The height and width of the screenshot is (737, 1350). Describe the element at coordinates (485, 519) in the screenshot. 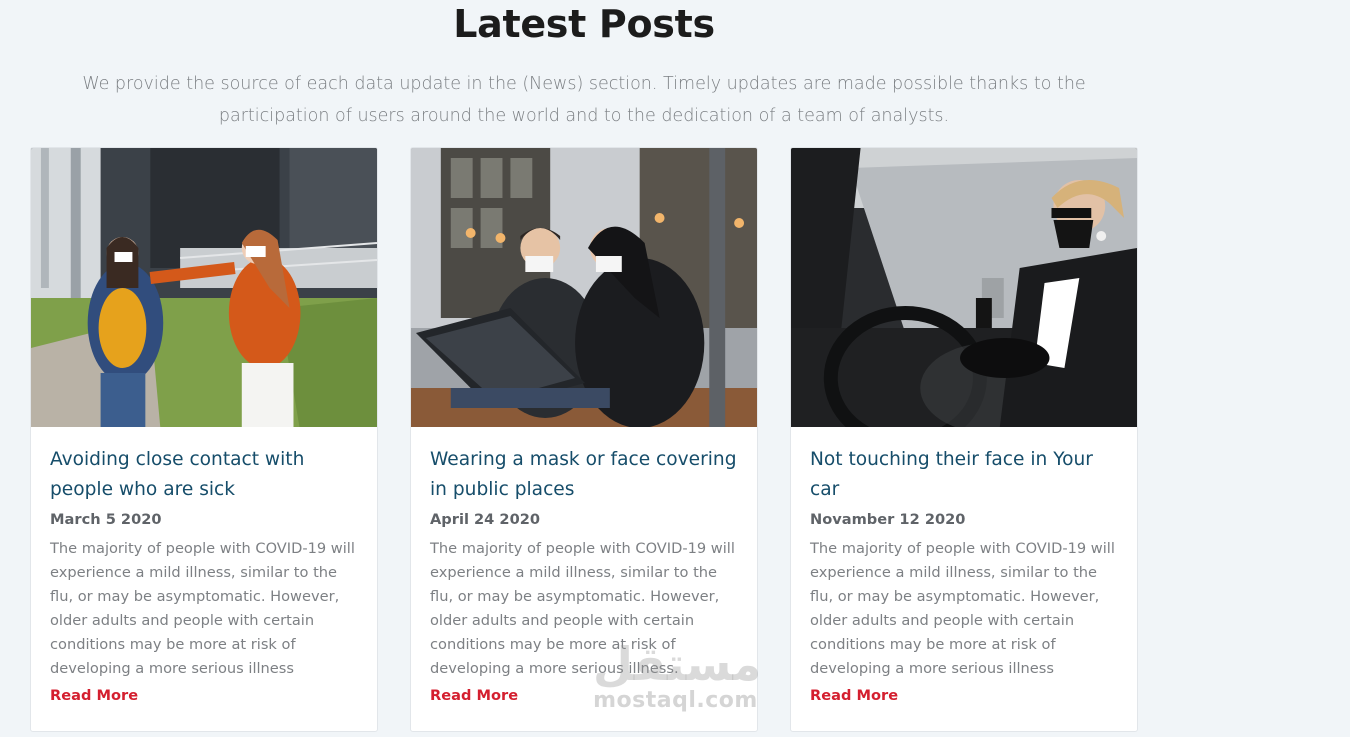

I see `post-date: April 24 2020` at that location.